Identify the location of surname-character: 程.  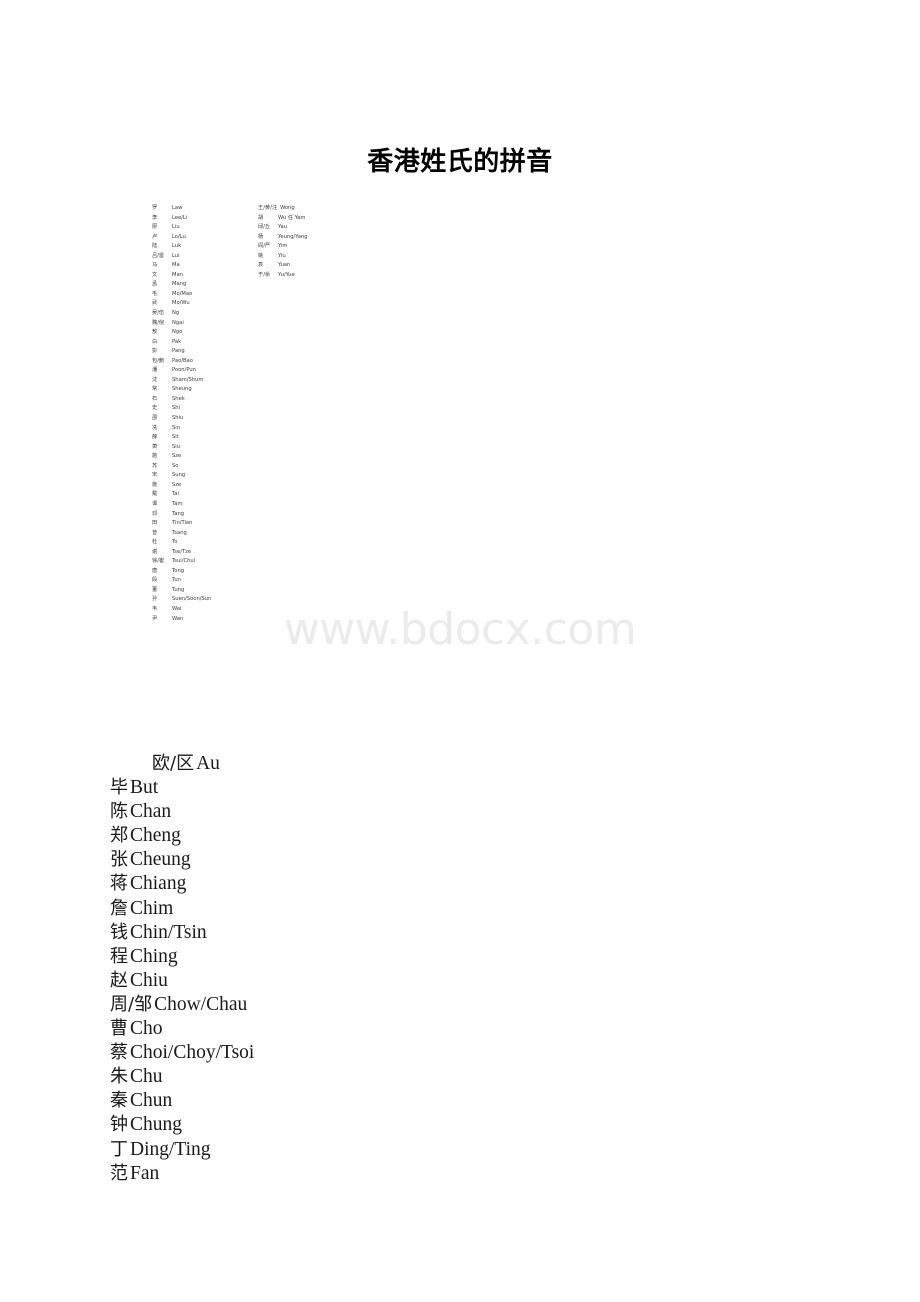
(119, 956).